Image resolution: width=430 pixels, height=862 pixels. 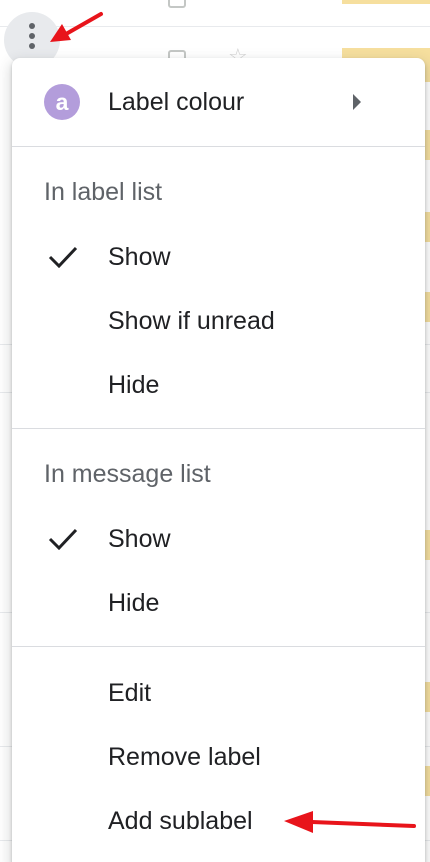 What do you see at coordinates (218, 693) in the screenshot?
I see `menu-item-edit: Edit` at bounding box center [218, 693].